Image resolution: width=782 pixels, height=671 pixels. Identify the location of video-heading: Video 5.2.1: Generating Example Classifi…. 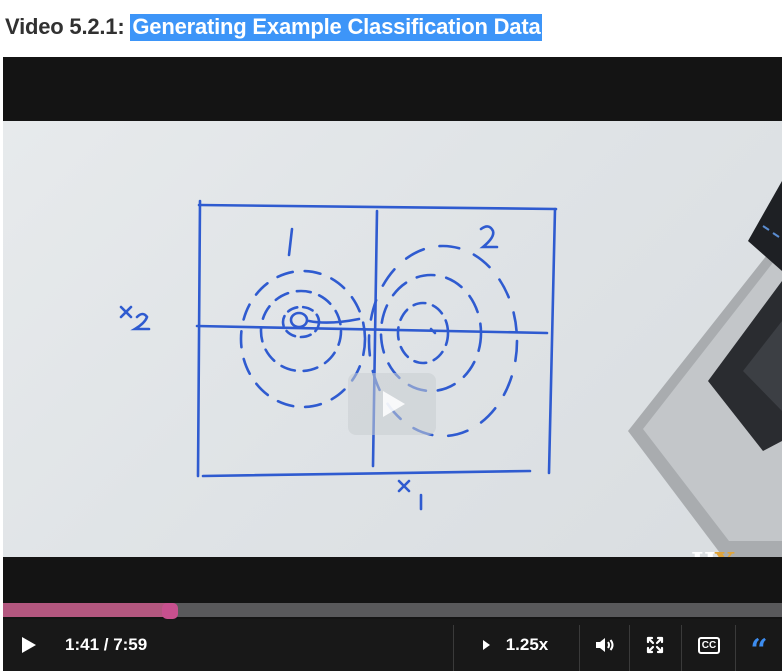
(274, 29).